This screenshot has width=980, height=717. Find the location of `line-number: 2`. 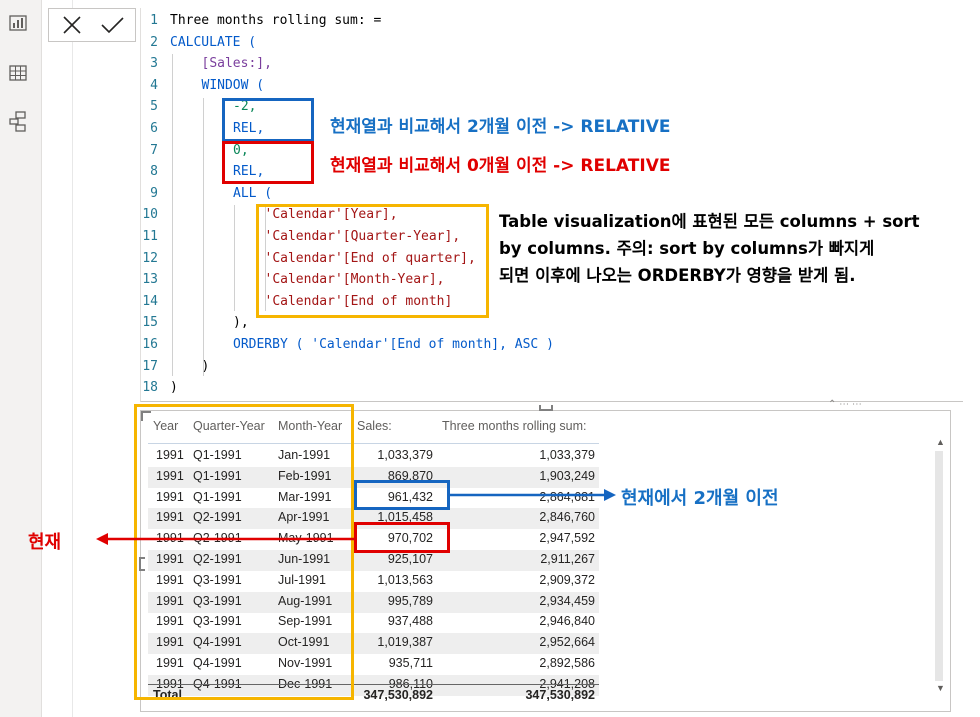

line-number: 2 is located at coordinates (154, 42).